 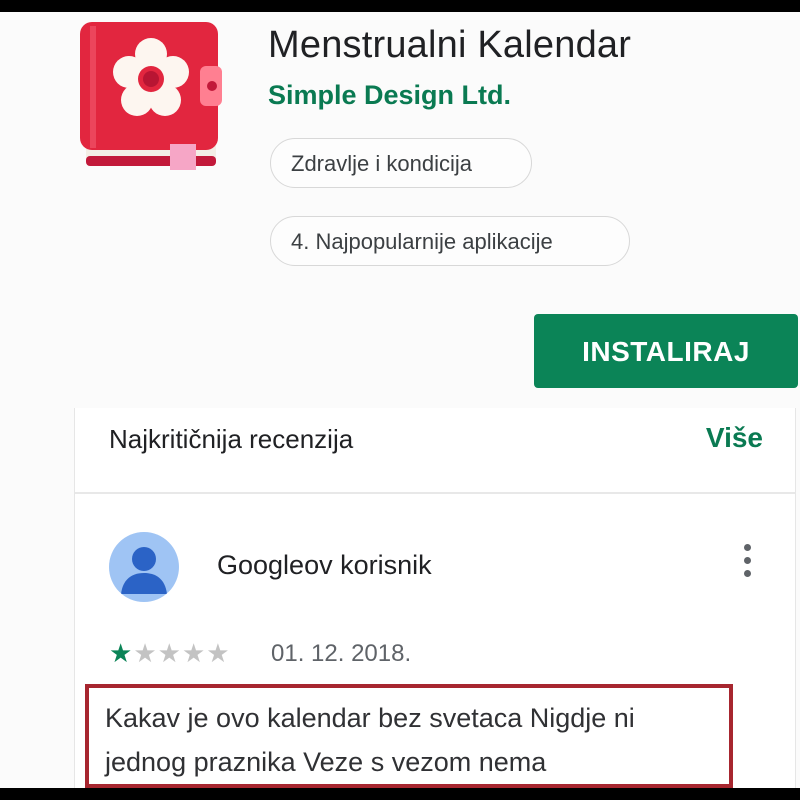 I want to click on avatar, so click(x=144, y=567).